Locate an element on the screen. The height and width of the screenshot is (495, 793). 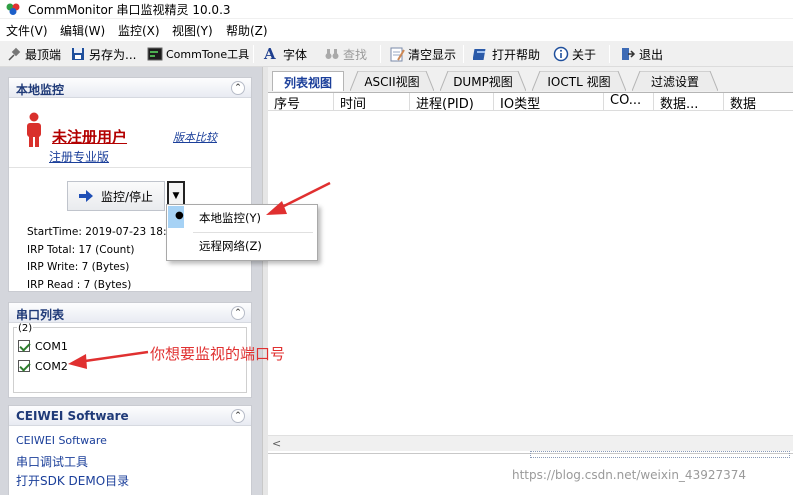
tab-ascii-label: ASCII视图 is located at coordinates (392, 82).